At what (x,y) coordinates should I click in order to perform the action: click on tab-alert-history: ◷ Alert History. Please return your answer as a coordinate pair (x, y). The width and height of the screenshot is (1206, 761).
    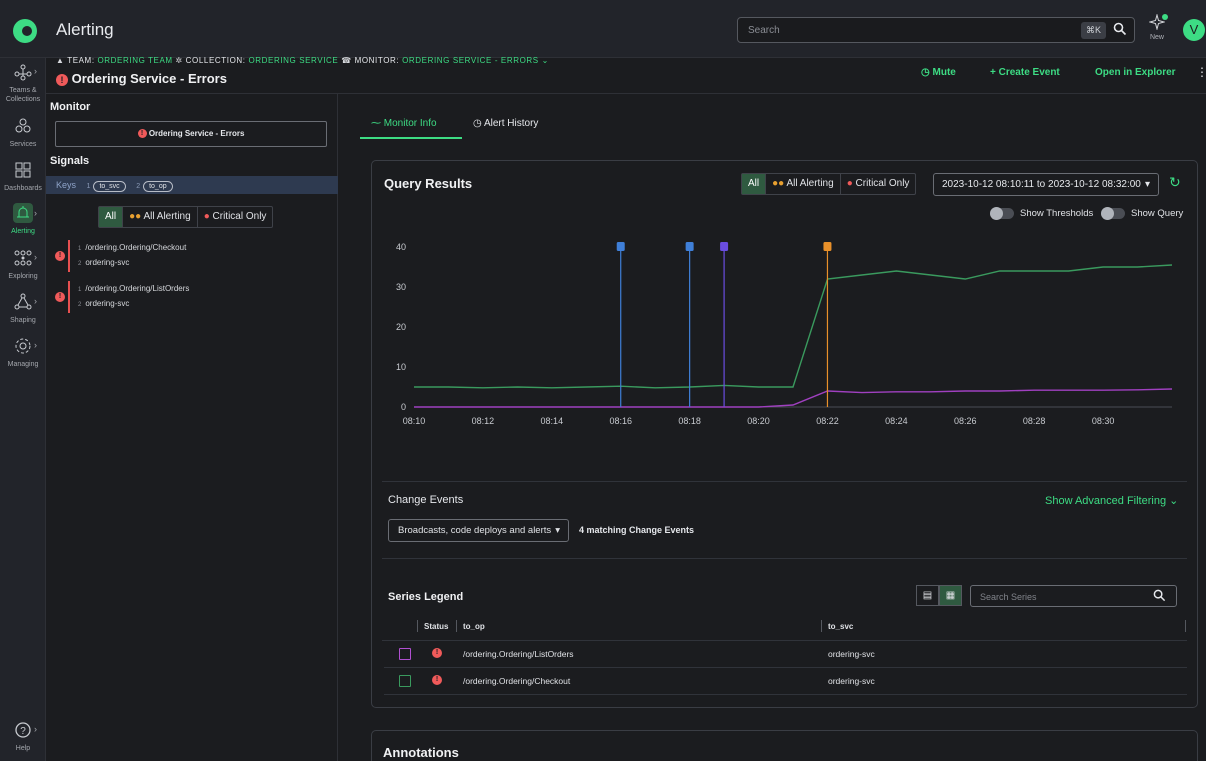
    Looking at the image, I should click on (505, 123).